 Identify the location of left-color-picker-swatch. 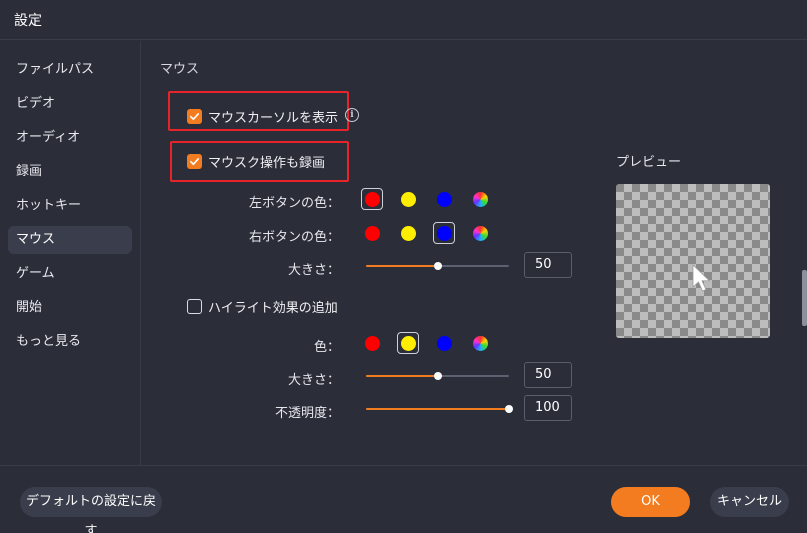
(480, 199).